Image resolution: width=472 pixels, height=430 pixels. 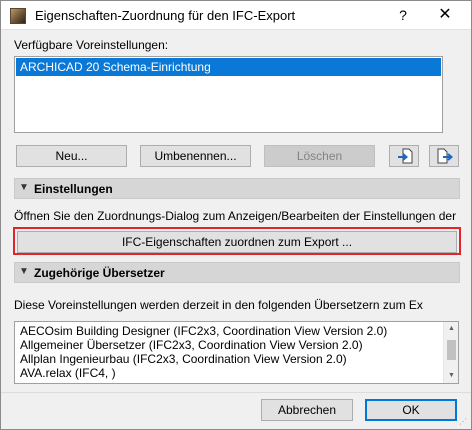 What do you see at coordinates (307, 410) in the screenshot?
I see `cancel-button: Abbrechen` at bounding box center [307, 410].